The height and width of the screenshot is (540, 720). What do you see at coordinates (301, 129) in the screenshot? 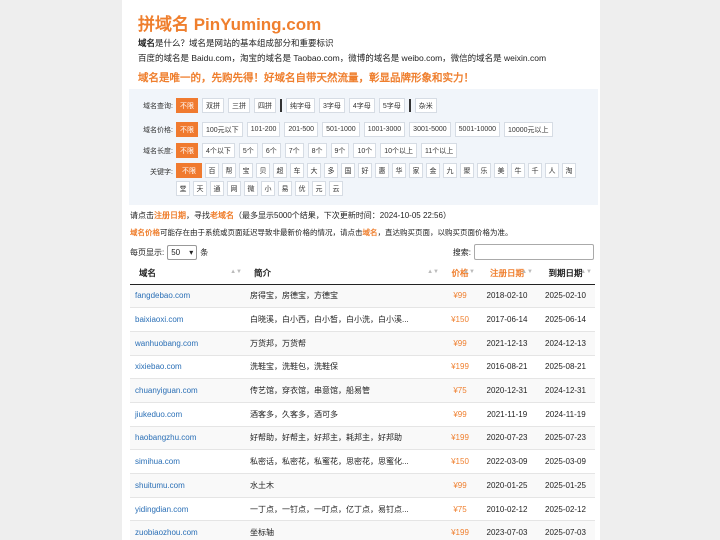
I see `filter-option: 201-500` at bounding box center [301, 129].